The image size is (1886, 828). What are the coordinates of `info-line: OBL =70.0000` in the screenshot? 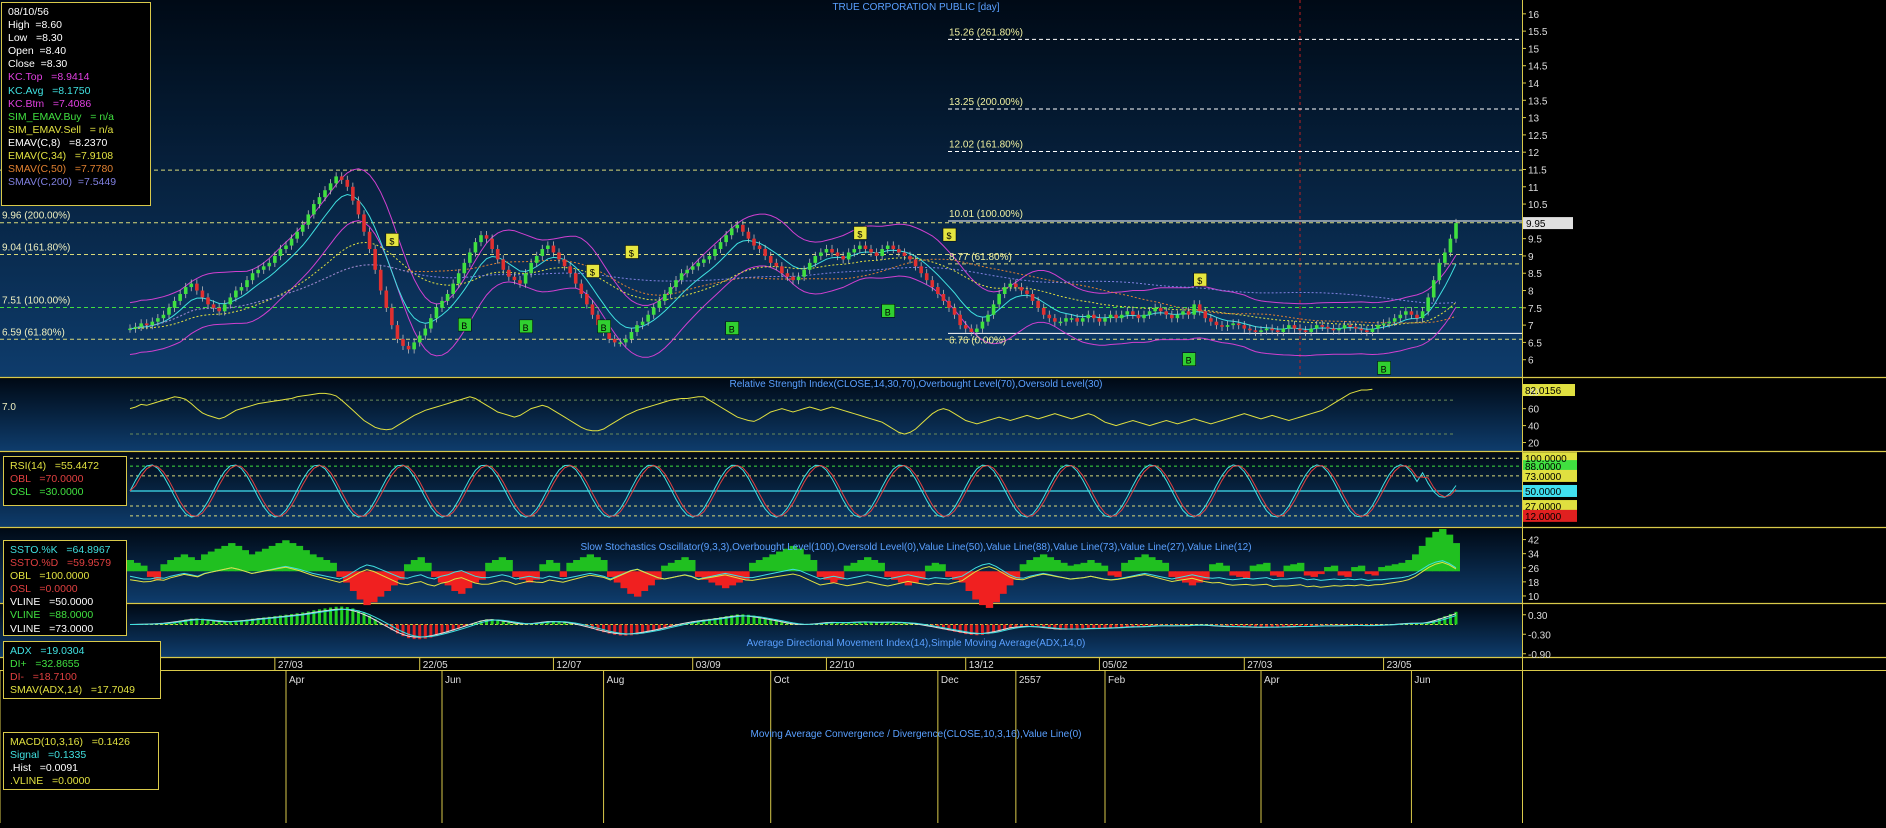 It's located at (65, 479).